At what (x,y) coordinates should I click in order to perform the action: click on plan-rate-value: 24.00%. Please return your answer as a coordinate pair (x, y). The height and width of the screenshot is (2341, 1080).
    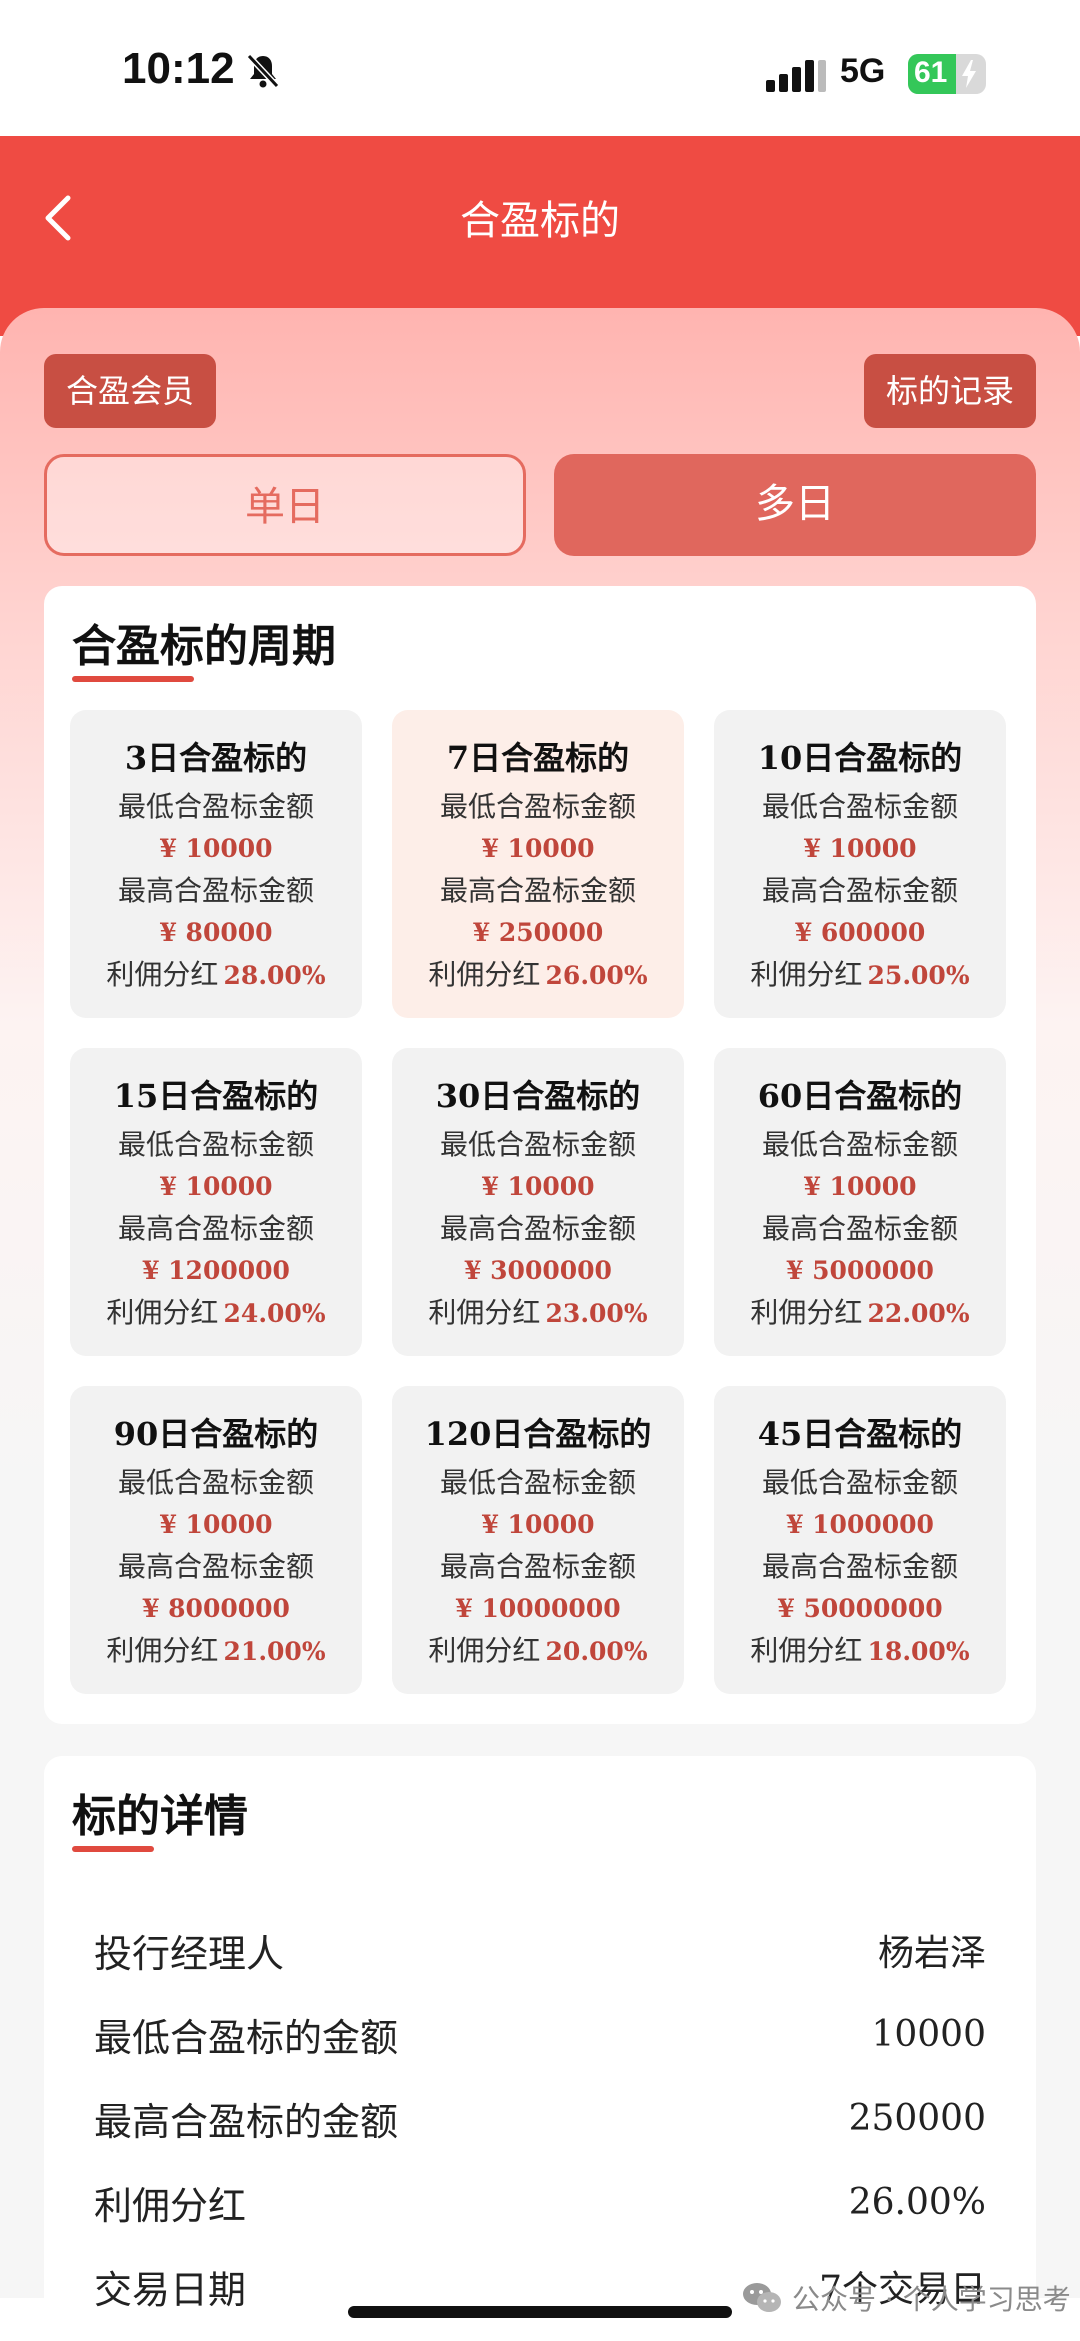
    Looking at the image, I should click on (274, 1313).